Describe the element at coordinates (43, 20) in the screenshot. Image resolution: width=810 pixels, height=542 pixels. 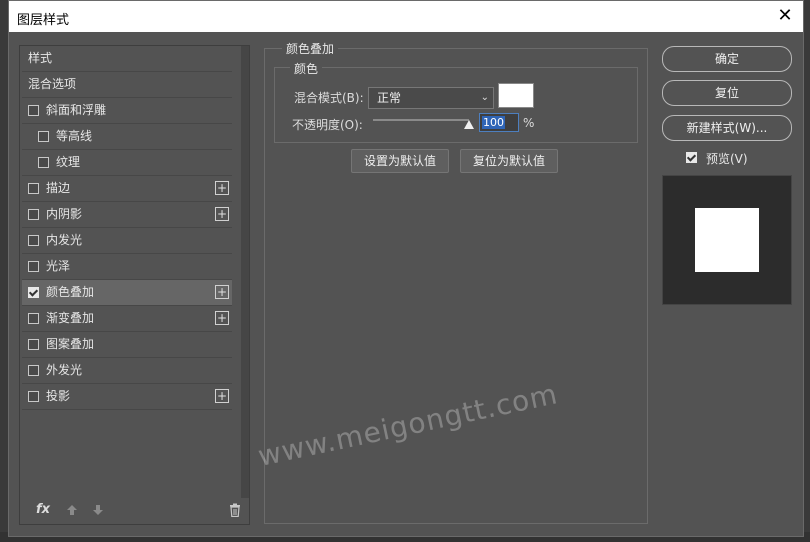
I see `dialog-title: 图层样式` at that location.